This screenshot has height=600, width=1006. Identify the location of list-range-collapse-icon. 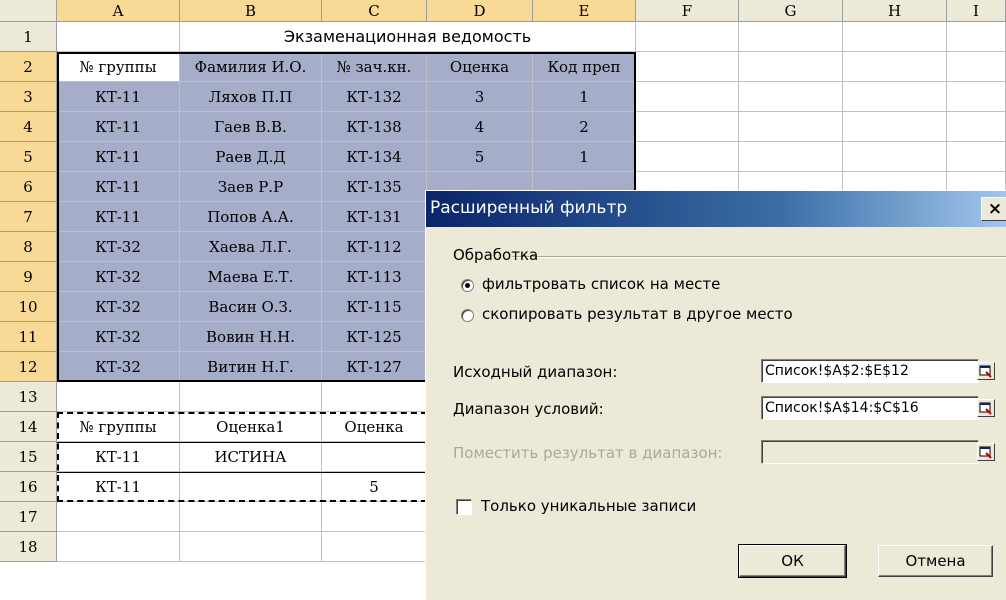
(986, 371).